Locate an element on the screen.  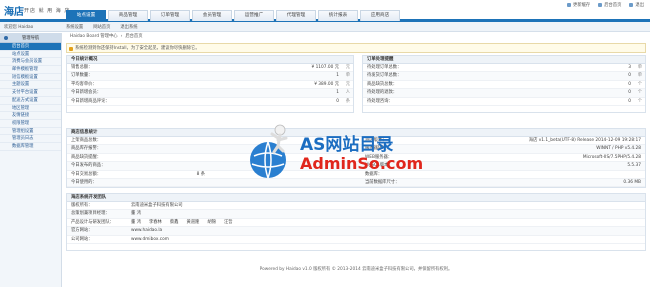
sidebar-item-admin-logs: 管理员日志 is located at coordinates (30, 139).